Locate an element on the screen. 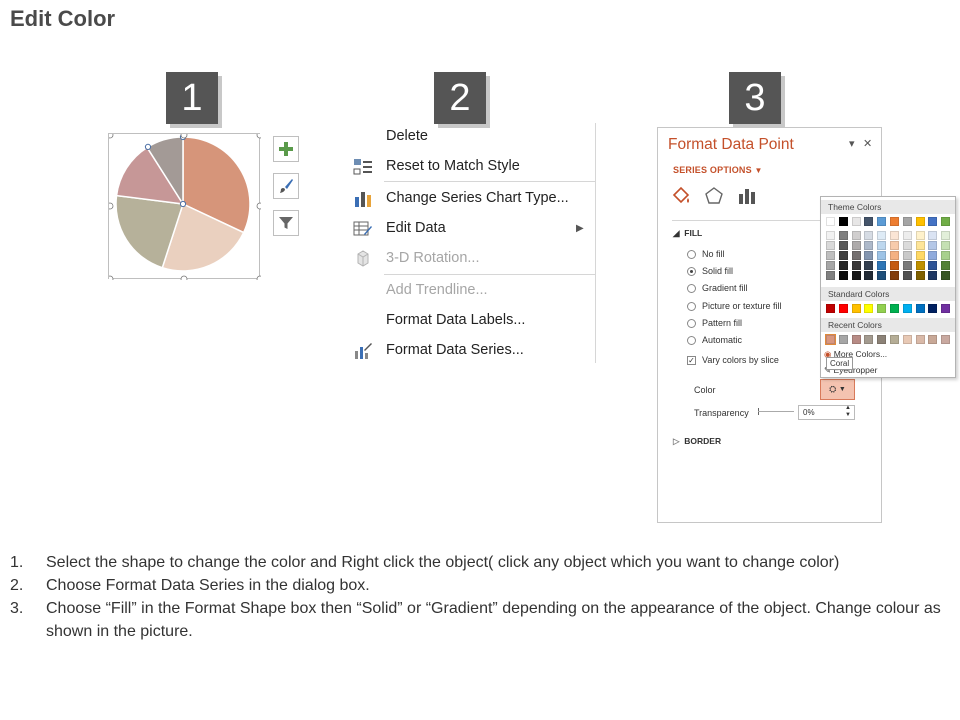 This screenshot has width=960, height=720. effects-tab-icon is located at coordinates (714, 196).